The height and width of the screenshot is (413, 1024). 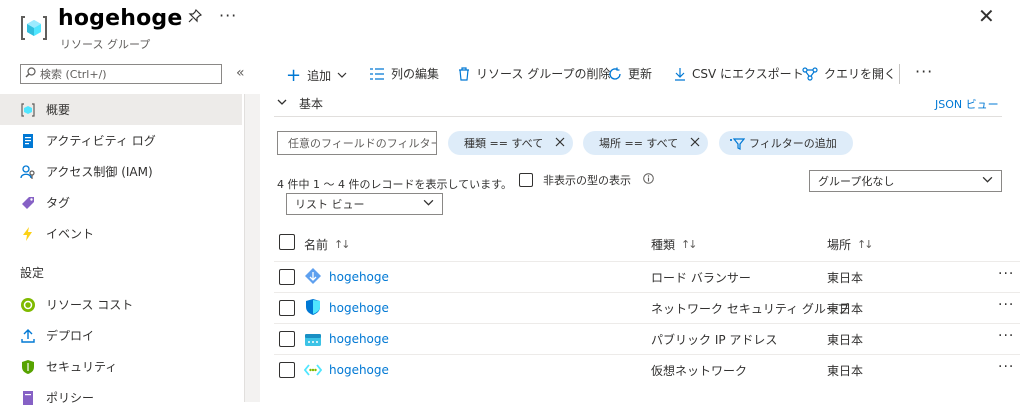 I want to click on open-query-label: クエリを開く, so click(x=860, y=74).